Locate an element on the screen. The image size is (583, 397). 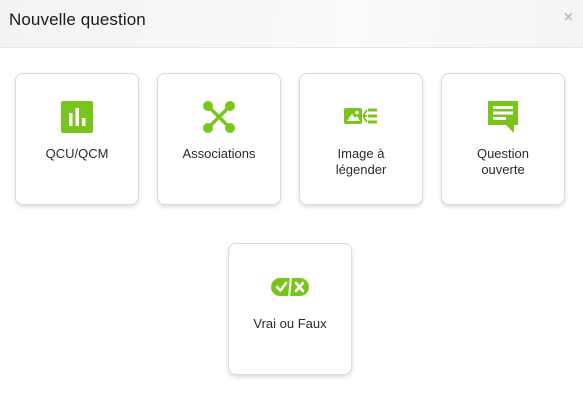
card-label: Associations is located at coordinates (219, 153).